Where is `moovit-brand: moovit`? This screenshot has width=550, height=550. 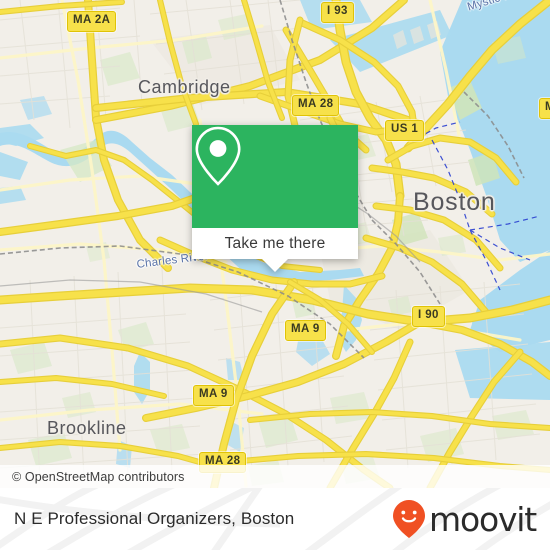
moovit-brand: moovit is located at coordinates (464, 519).